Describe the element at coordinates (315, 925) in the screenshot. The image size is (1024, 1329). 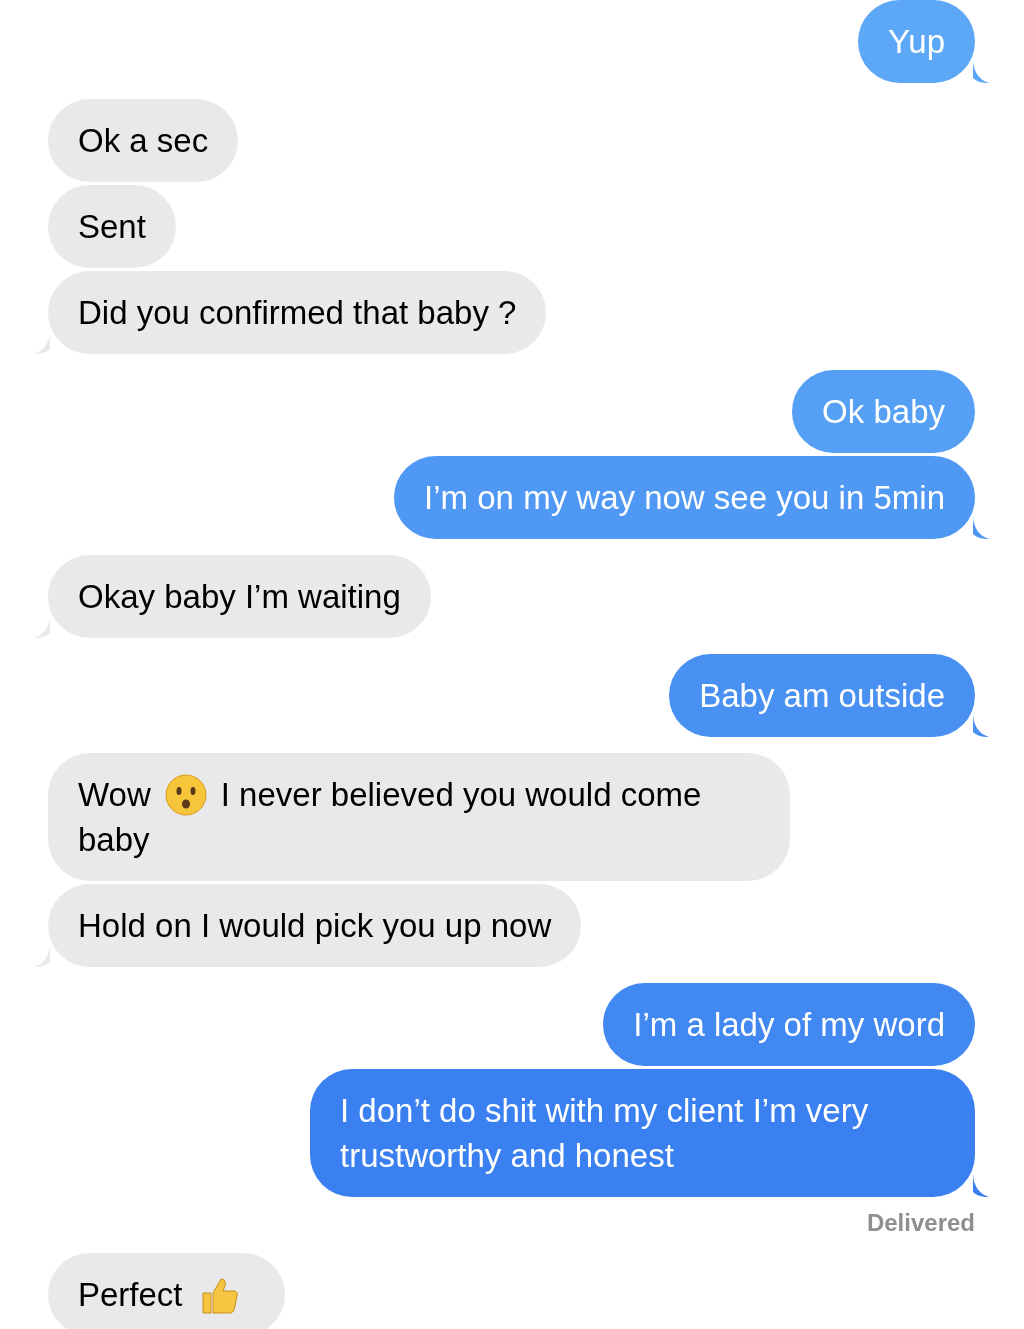
I see `message-bubble: Hold on I would pick you up now` at that location.